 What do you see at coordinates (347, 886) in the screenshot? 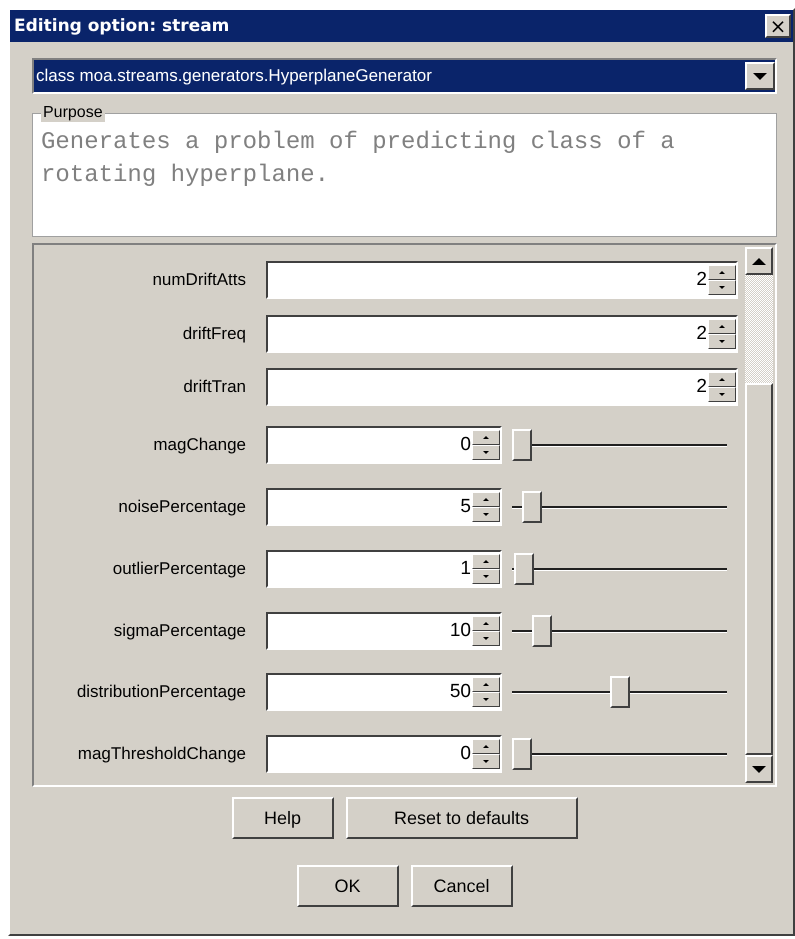
I see `dialog-button: OK` at bounding box center [347, 886].